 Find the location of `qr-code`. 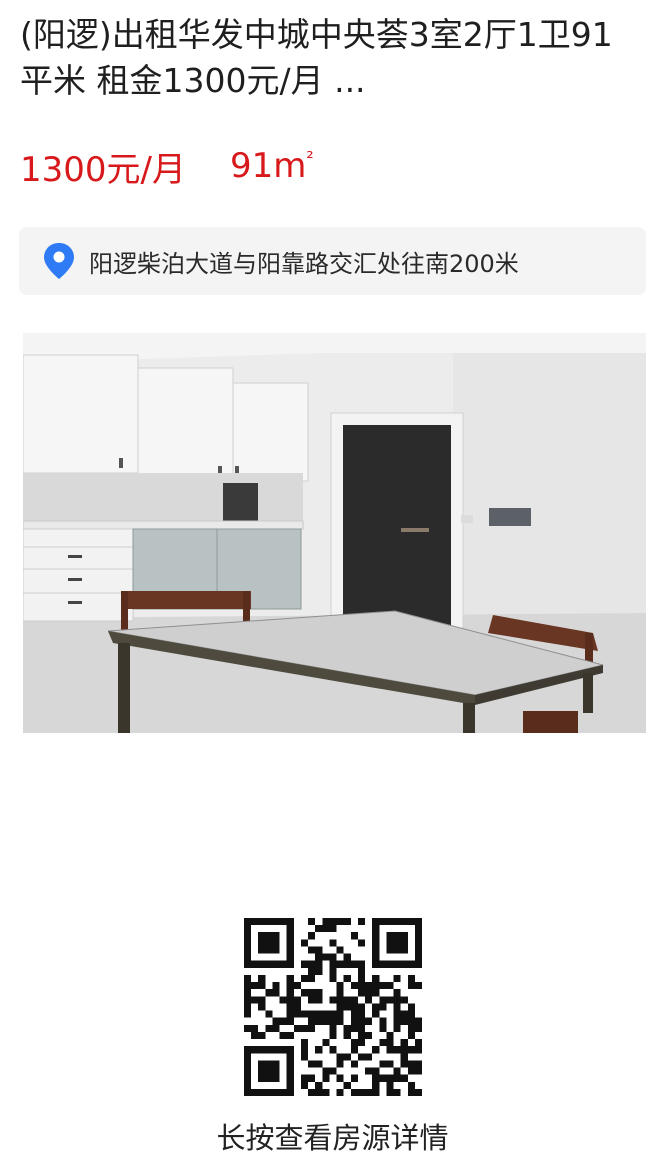

qr-code is located at coordinates (333, 1007).